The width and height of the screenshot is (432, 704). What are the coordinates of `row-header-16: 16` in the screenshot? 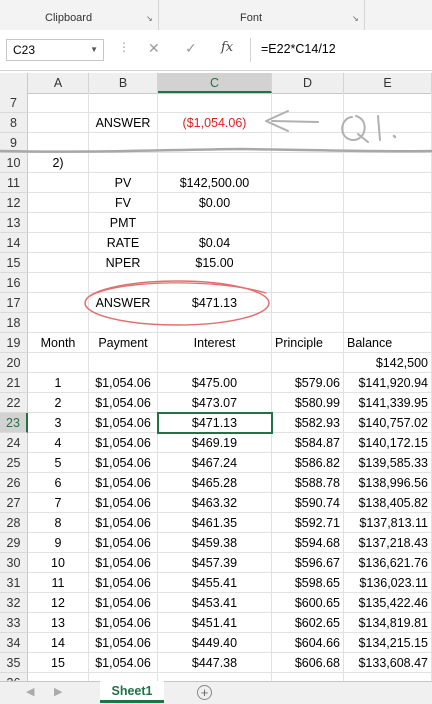 It's located at (14, 283).